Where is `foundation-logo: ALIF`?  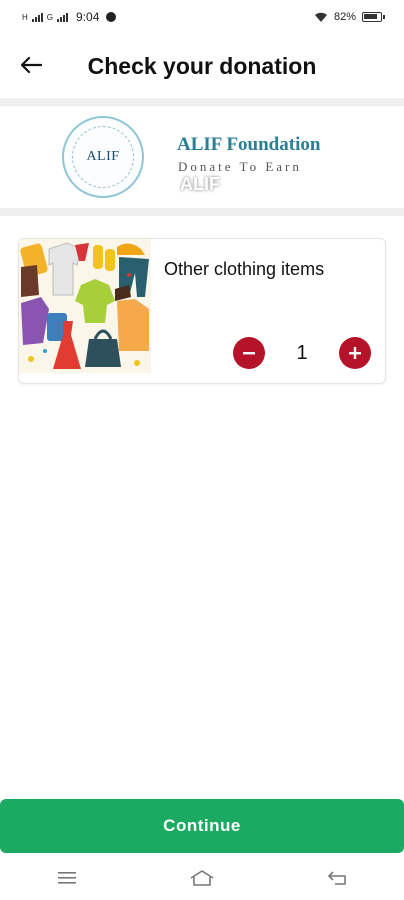 foundation-logo: ALIF is located at coordinates (103, 157).